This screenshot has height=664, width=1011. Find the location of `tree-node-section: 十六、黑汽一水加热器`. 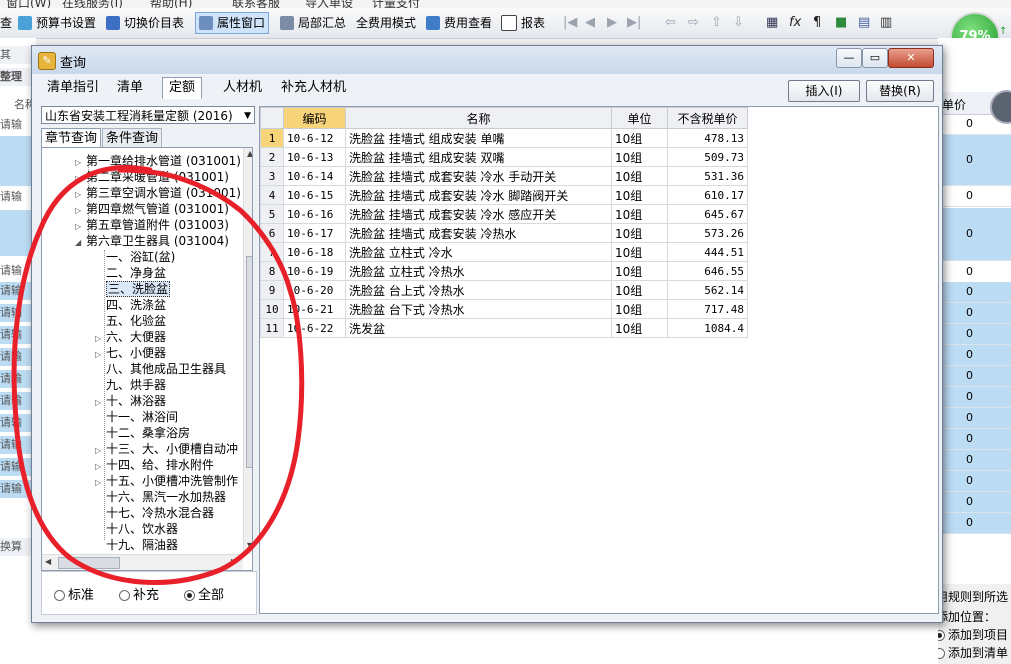

tree-node-section: 十六、黑汽一水加热器 is located at coordinates (160, 497).